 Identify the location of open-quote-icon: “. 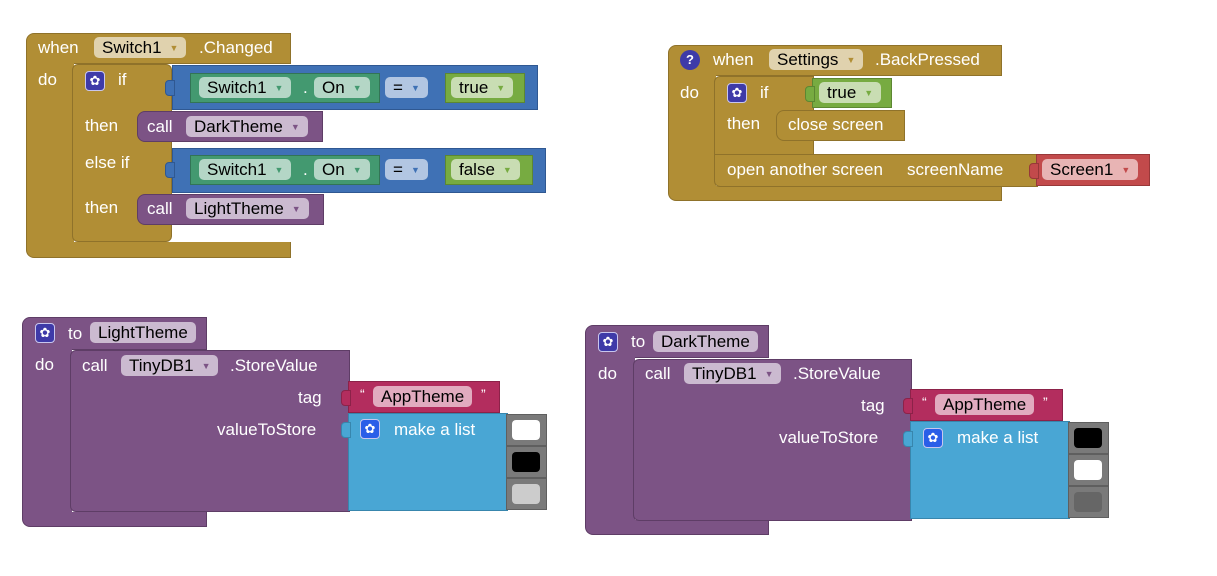
(362, 394).